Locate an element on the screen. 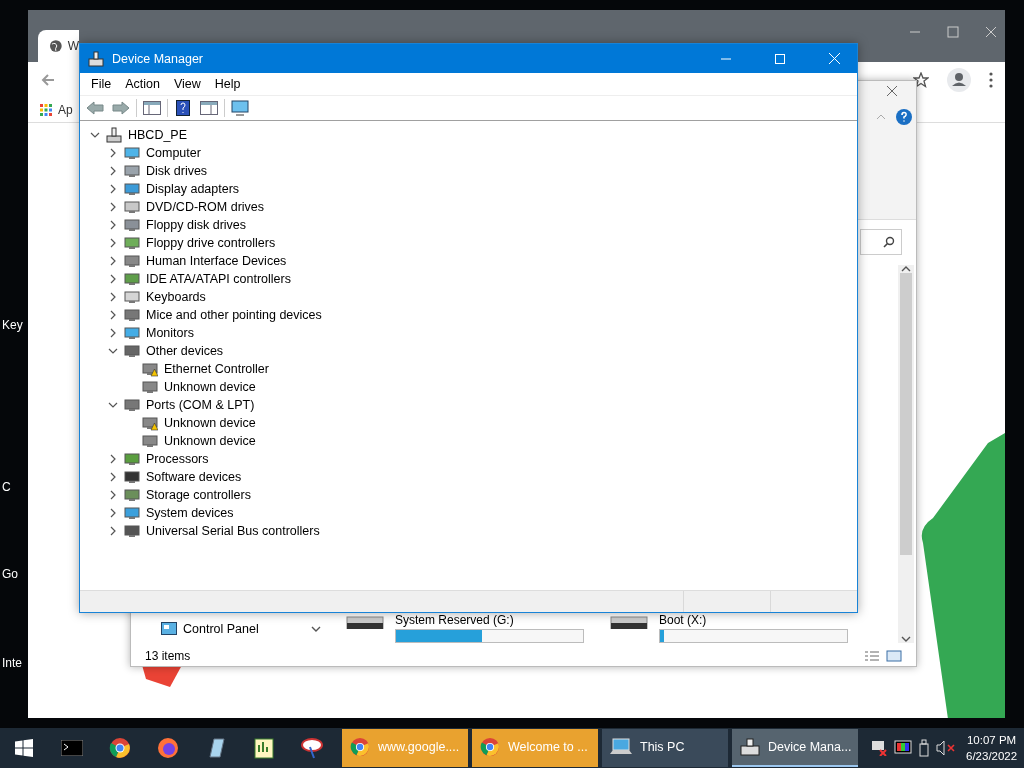  tree-item: DVD/CD-ROM drives is located at coordinates (472, 207).